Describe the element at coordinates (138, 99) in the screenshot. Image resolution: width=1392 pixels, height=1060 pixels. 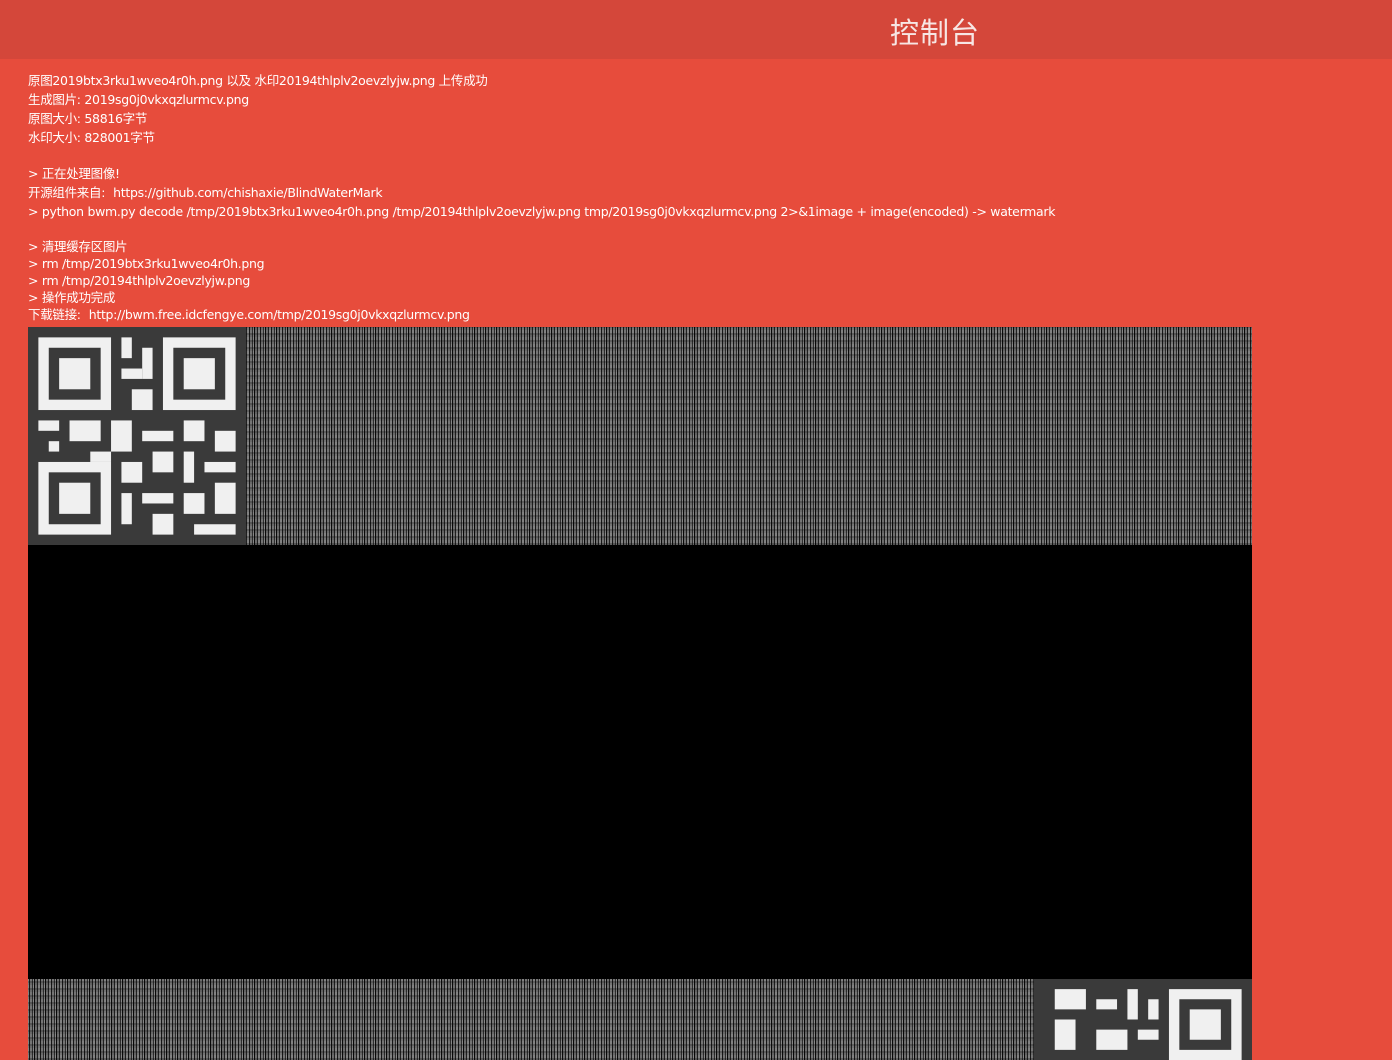
I see `log-output-image: 生成图片: 2019sg0j0vkxqzlurmcv.png` at that location.